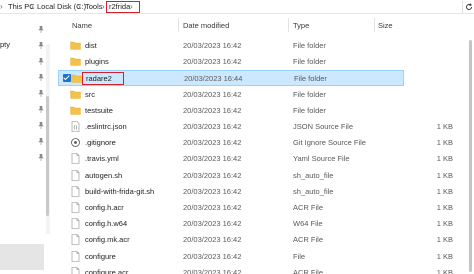  What do you see at coordinates (103, 176) in the screenshot?
I see `file-name: autogen.sh` at bounding box center [103, 176].